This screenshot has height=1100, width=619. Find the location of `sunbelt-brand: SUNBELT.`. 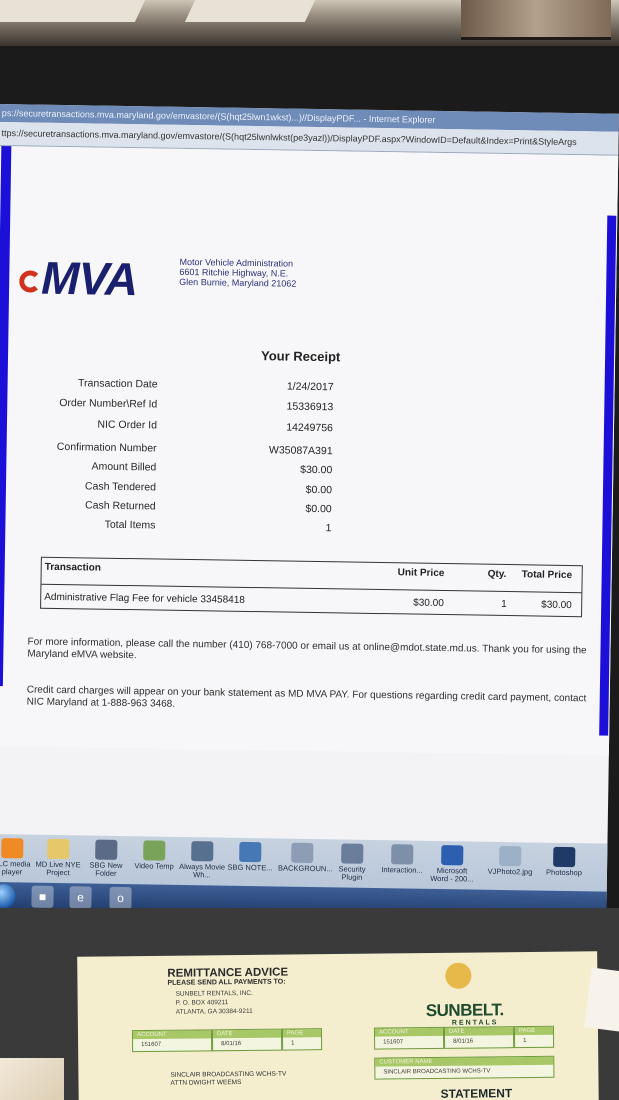

sunbelt-brand: SUNBELT. is located at coordinates (464, 1010).